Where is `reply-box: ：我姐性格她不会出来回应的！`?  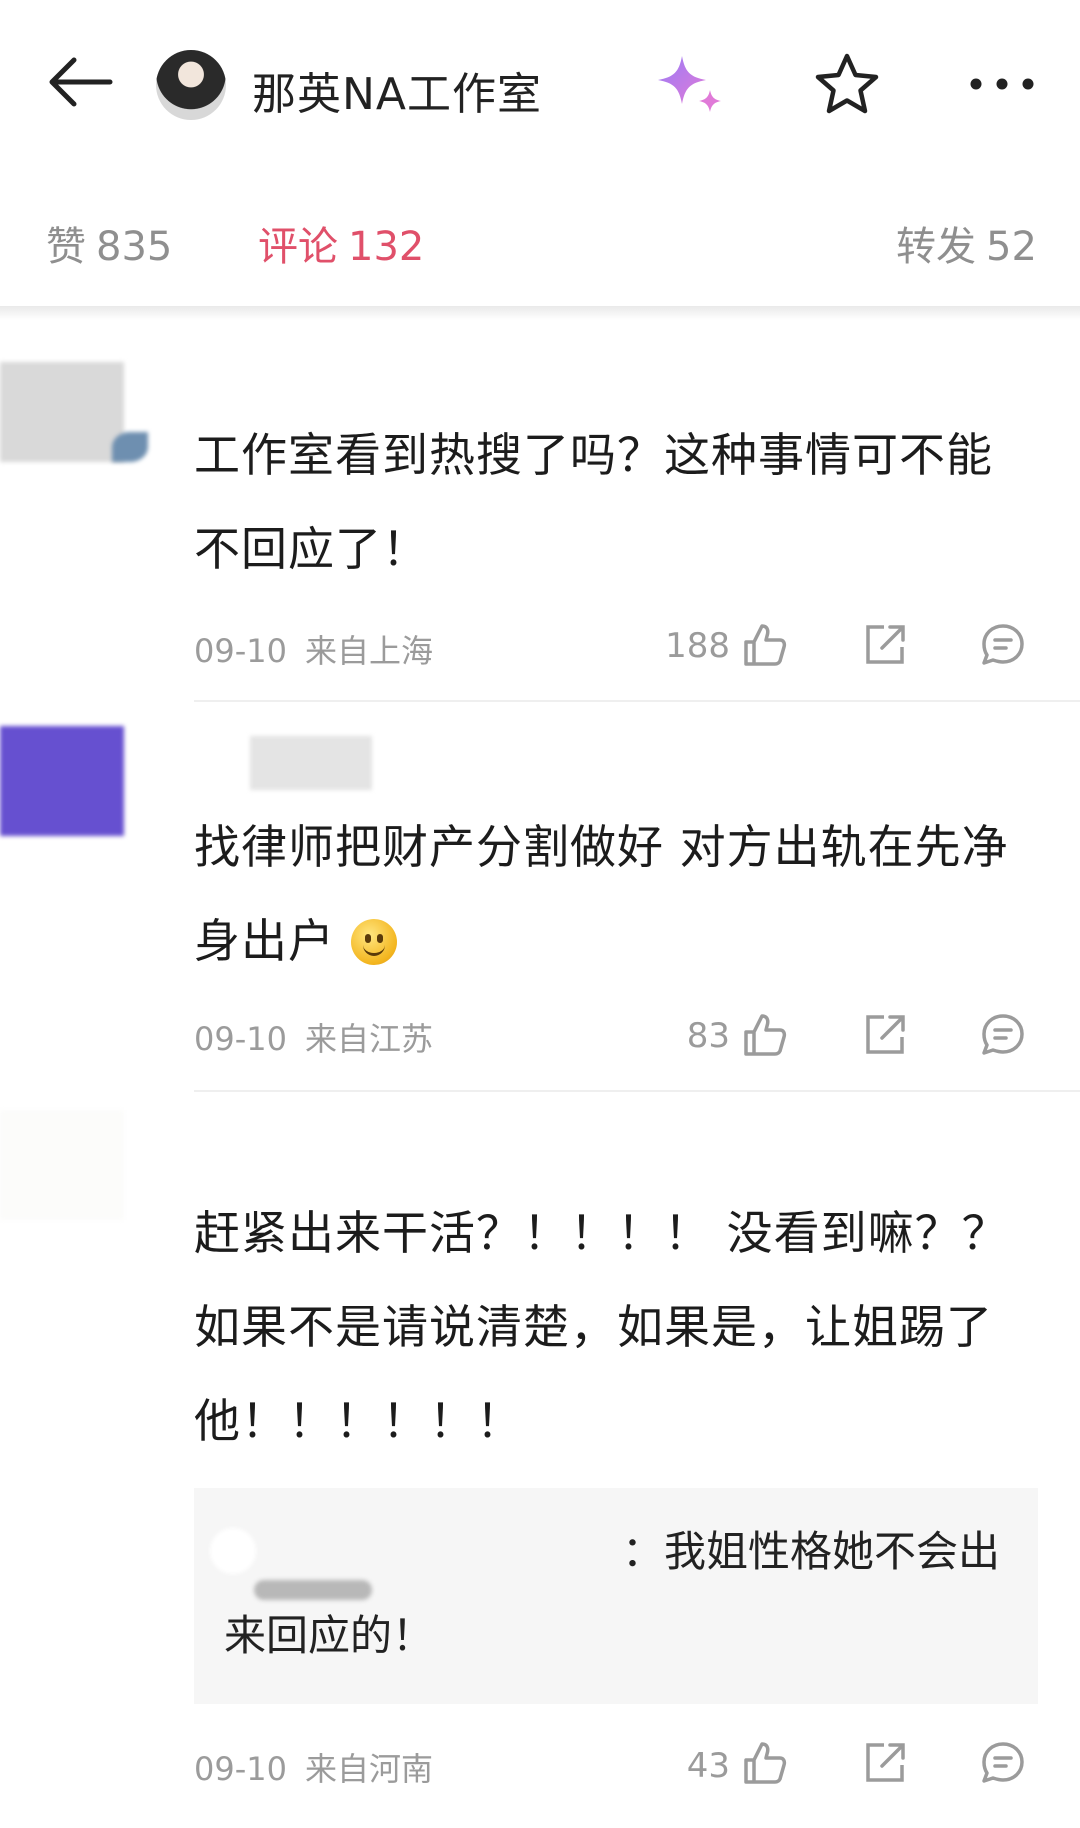
reply-box: ：我姐性格她不会出来回应的！ is located at coordinates (616, 1596).